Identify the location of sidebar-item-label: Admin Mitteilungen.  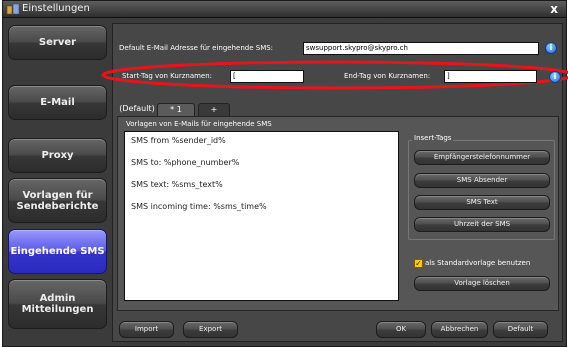
(57, 304).